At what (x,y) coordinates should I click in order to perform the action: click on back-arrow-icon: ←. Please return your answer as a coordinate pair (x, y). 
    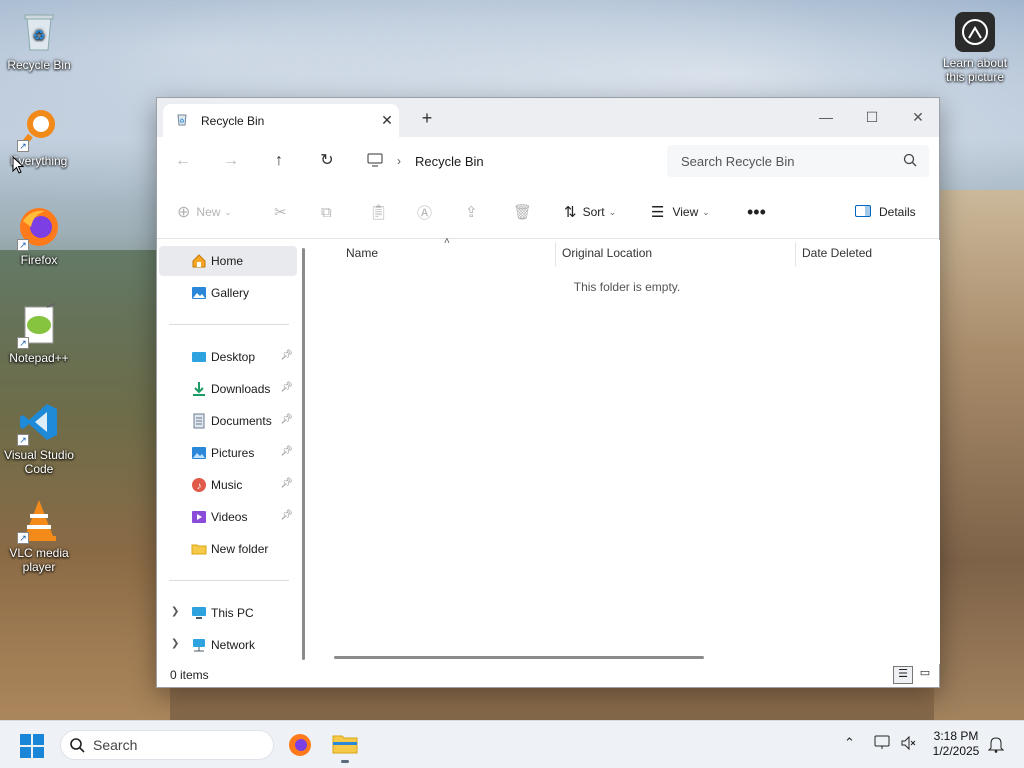
    Looking at the image, I should click on (183, 161).